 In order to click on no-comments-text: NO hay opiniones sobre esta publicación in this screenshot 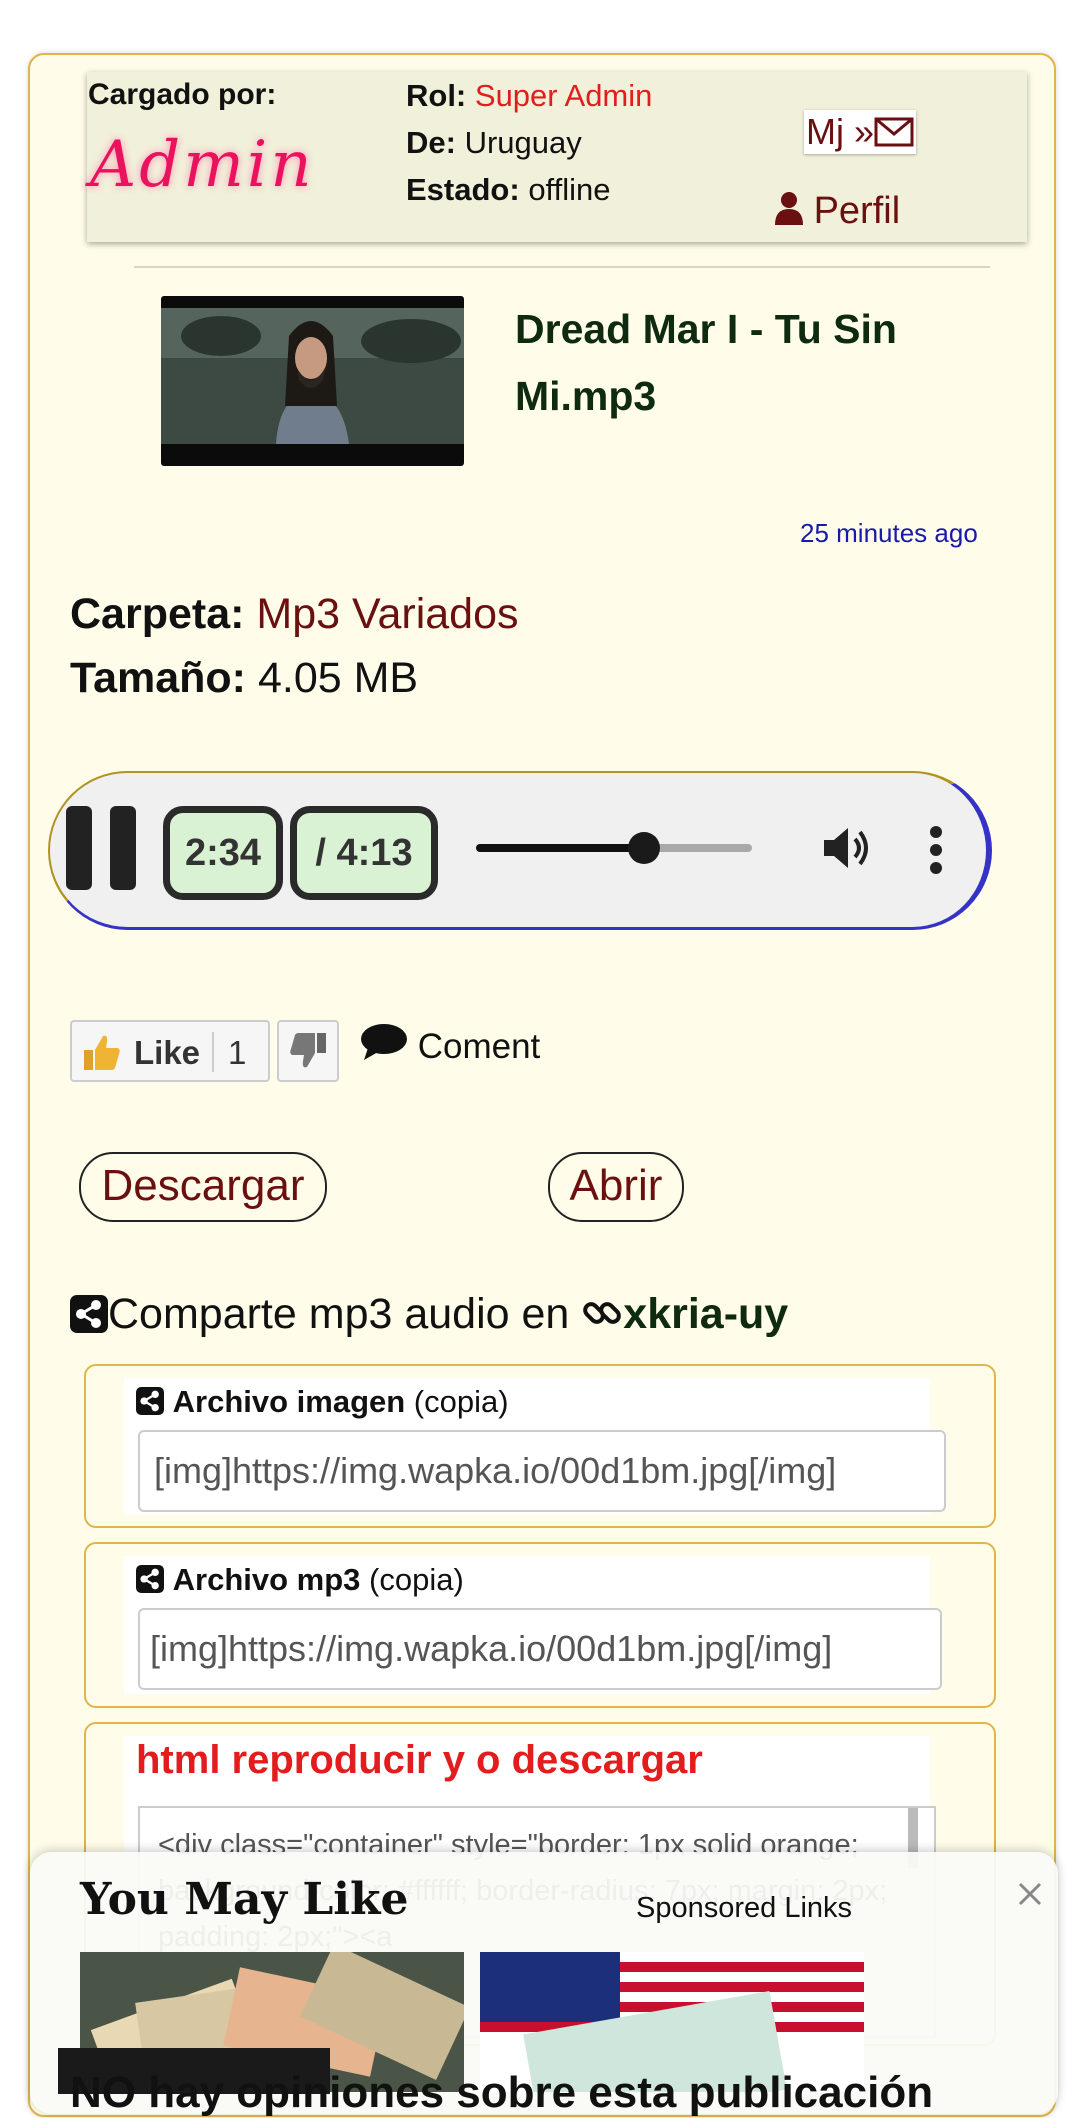, I will do `click(502, 2092)`.